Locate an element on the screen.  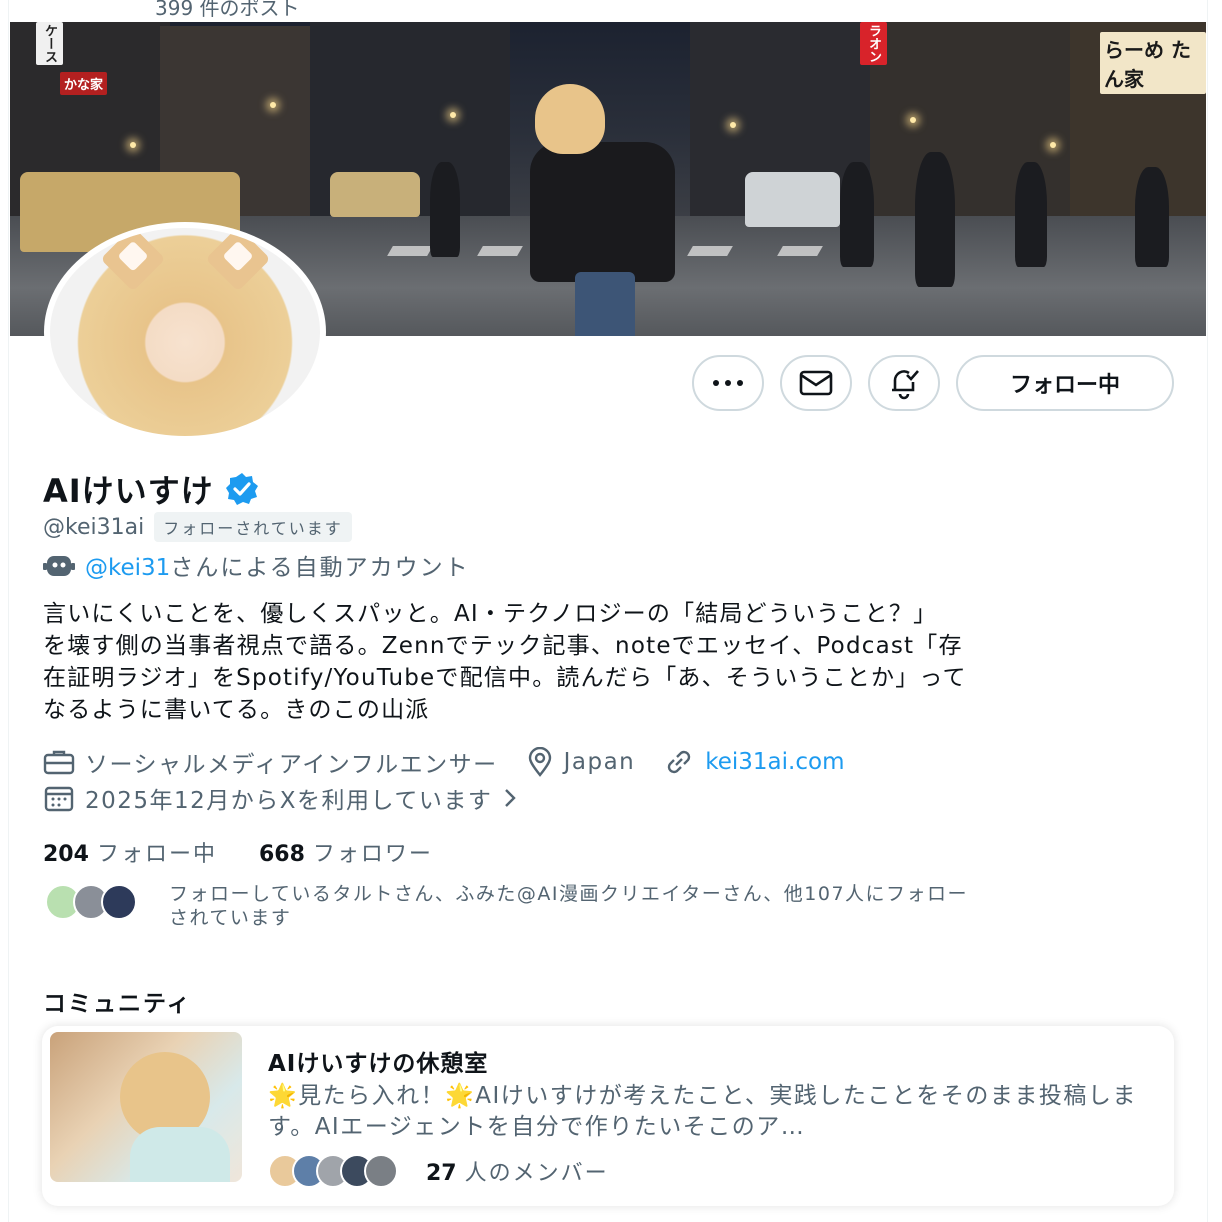
shop-sign: ラオン is located at coordinates (873, 43).